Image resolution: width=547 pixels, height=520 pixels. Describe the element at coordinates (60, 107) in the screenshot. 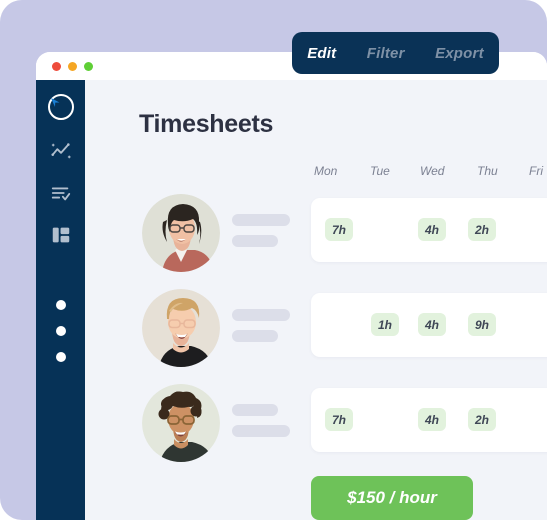

I see `app-logo-icon` at that location.